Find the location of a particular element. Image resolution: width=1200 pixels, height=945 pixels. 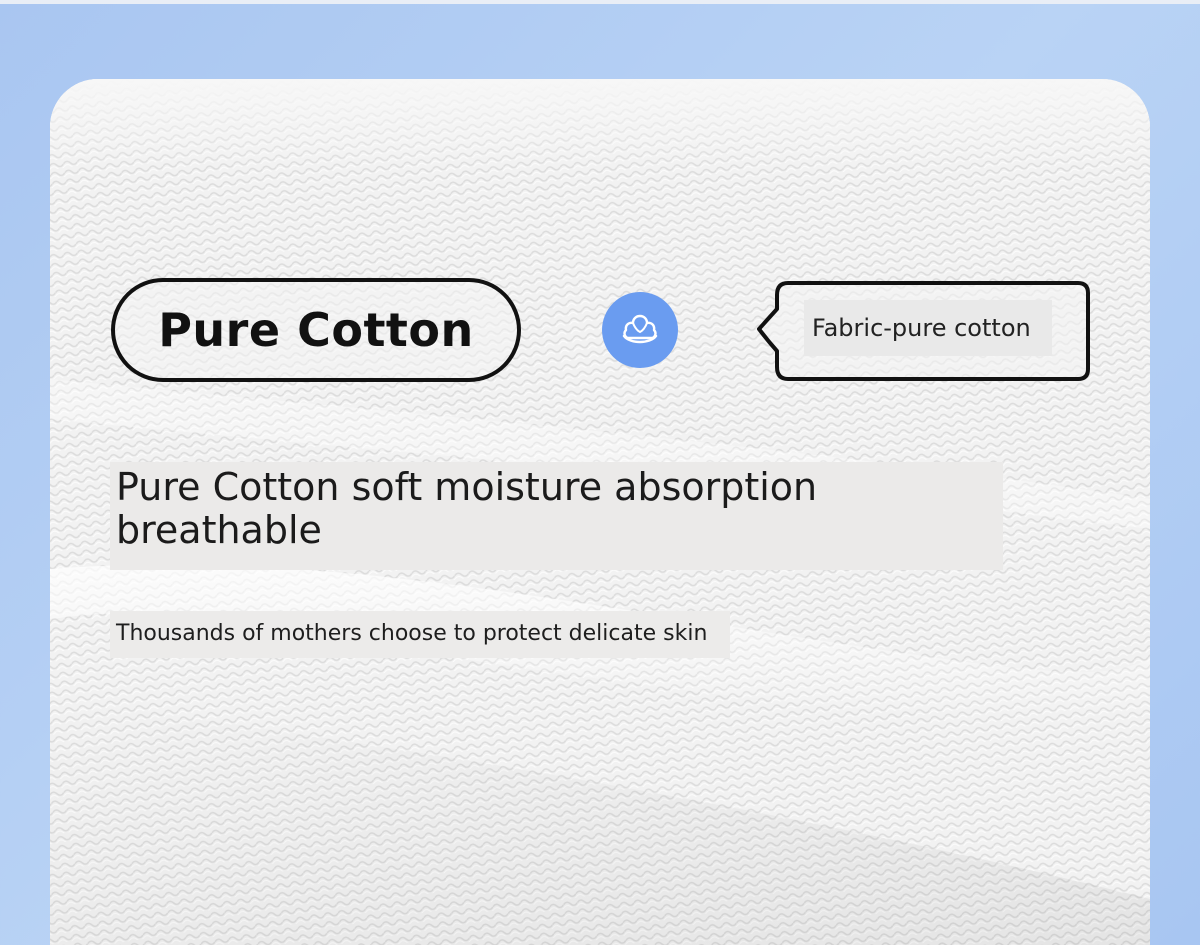

badge-label: Pure Cotton is located at coordinates (316, 330).